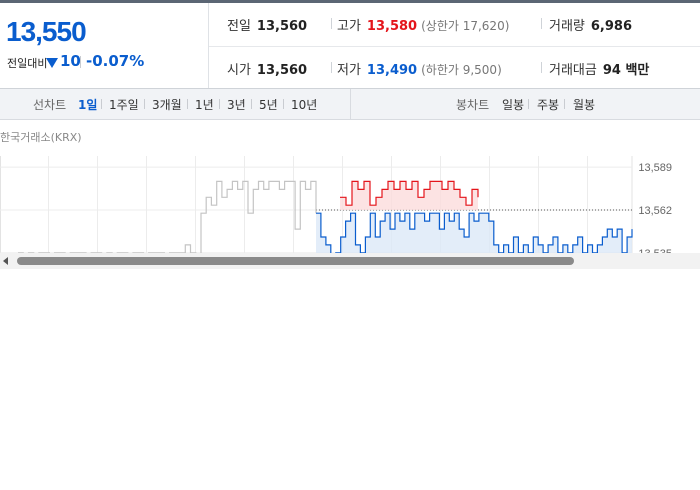 The width and height of the screenshot is (700, 490). I want to click on period-3m: 3개월, so click(167, 104).